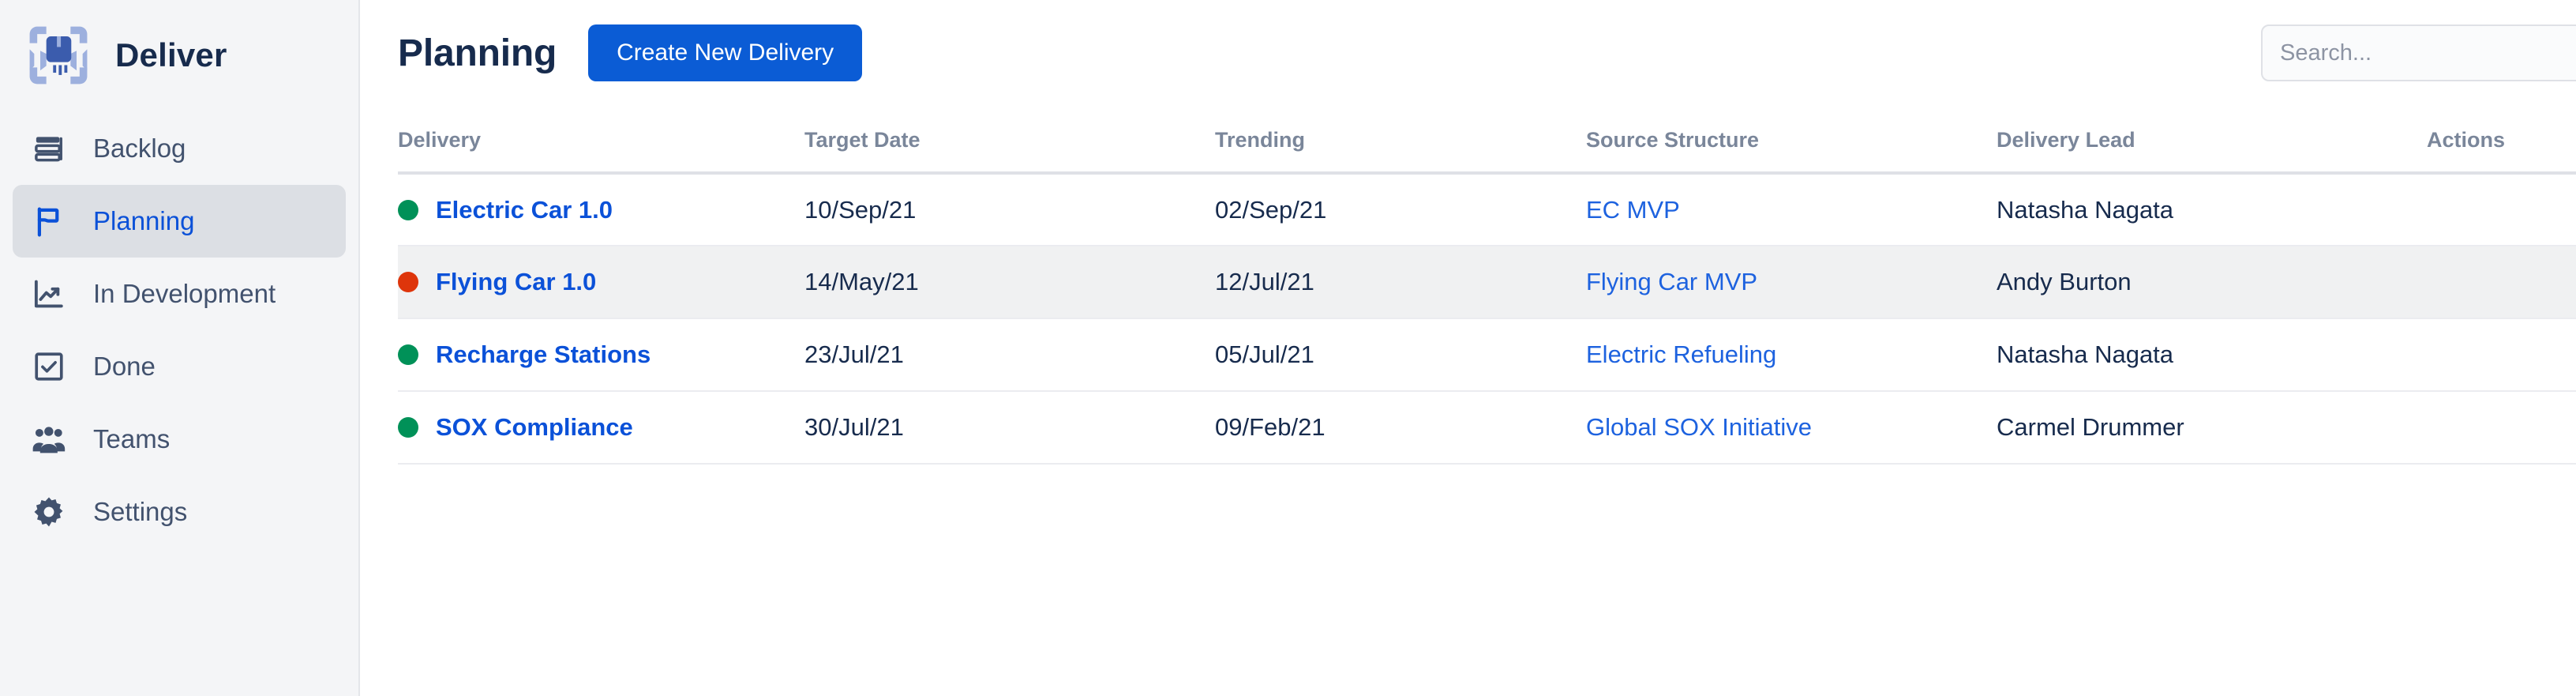 The image size is (2576, 696). I want to click on brand: Deliver, so click(179, 55).